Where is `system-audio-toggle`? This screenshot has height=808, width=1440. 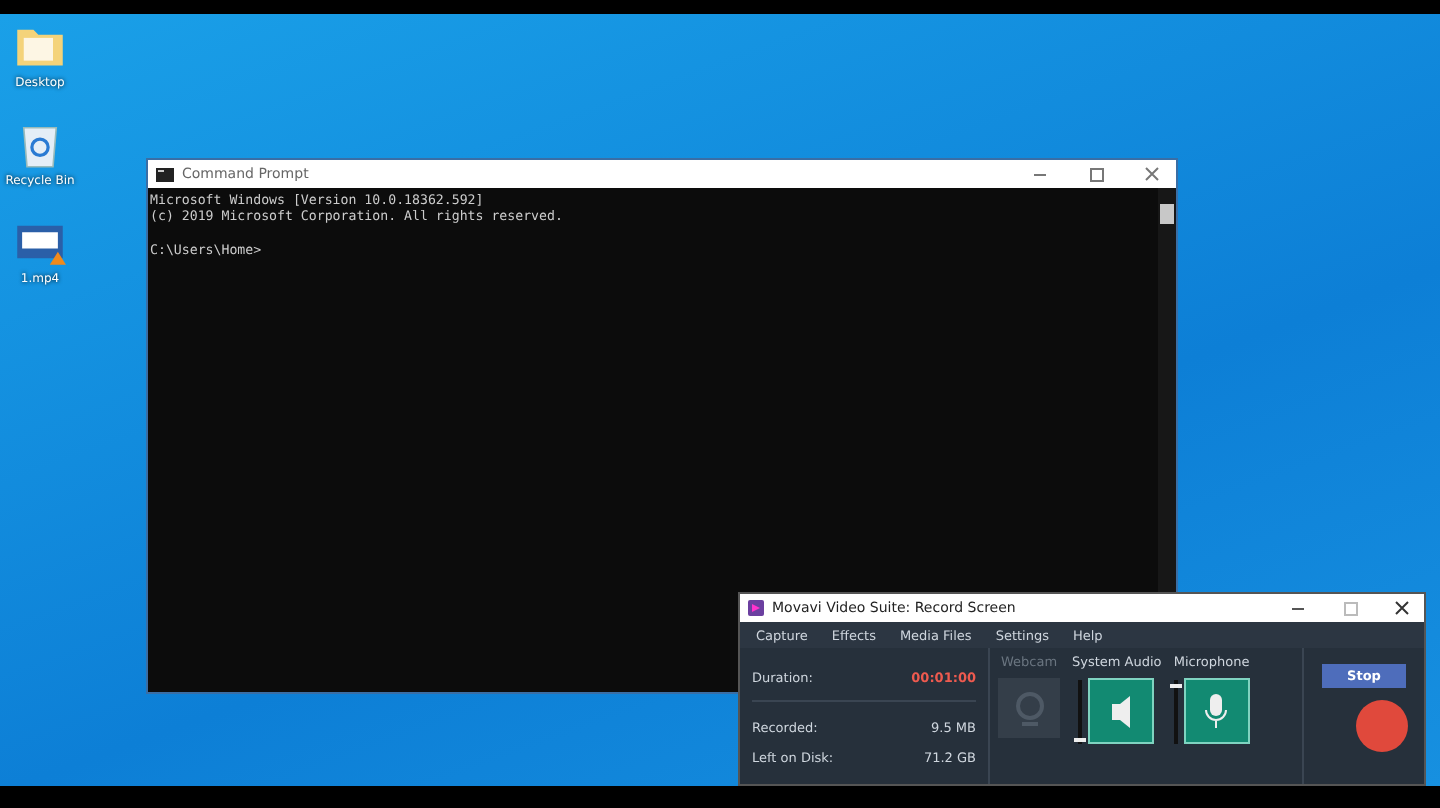
system-audio-toggle is located at coordinates (1121, 711).